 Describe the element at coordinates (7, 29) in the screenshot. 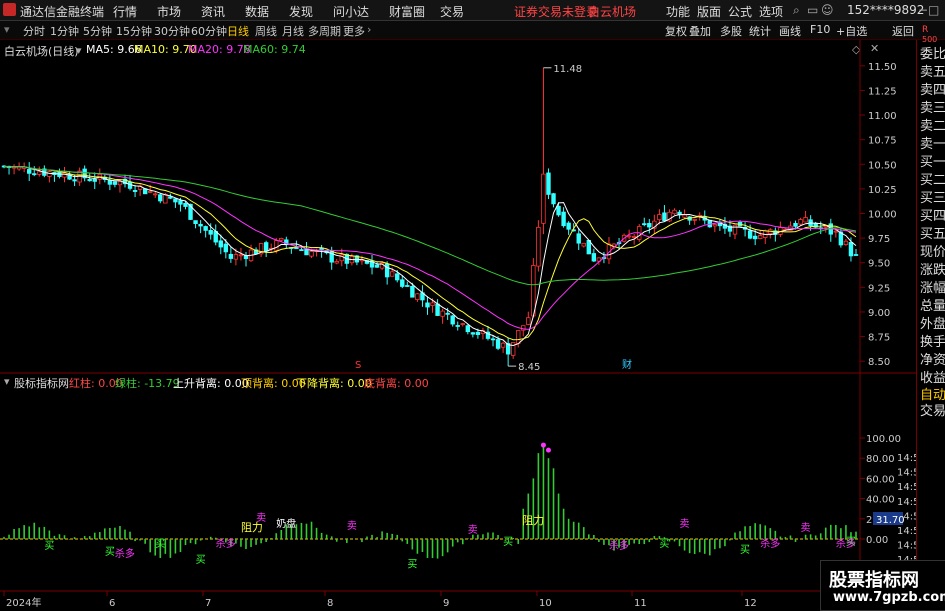

I see `dropdown-icon: ▾` at that location.